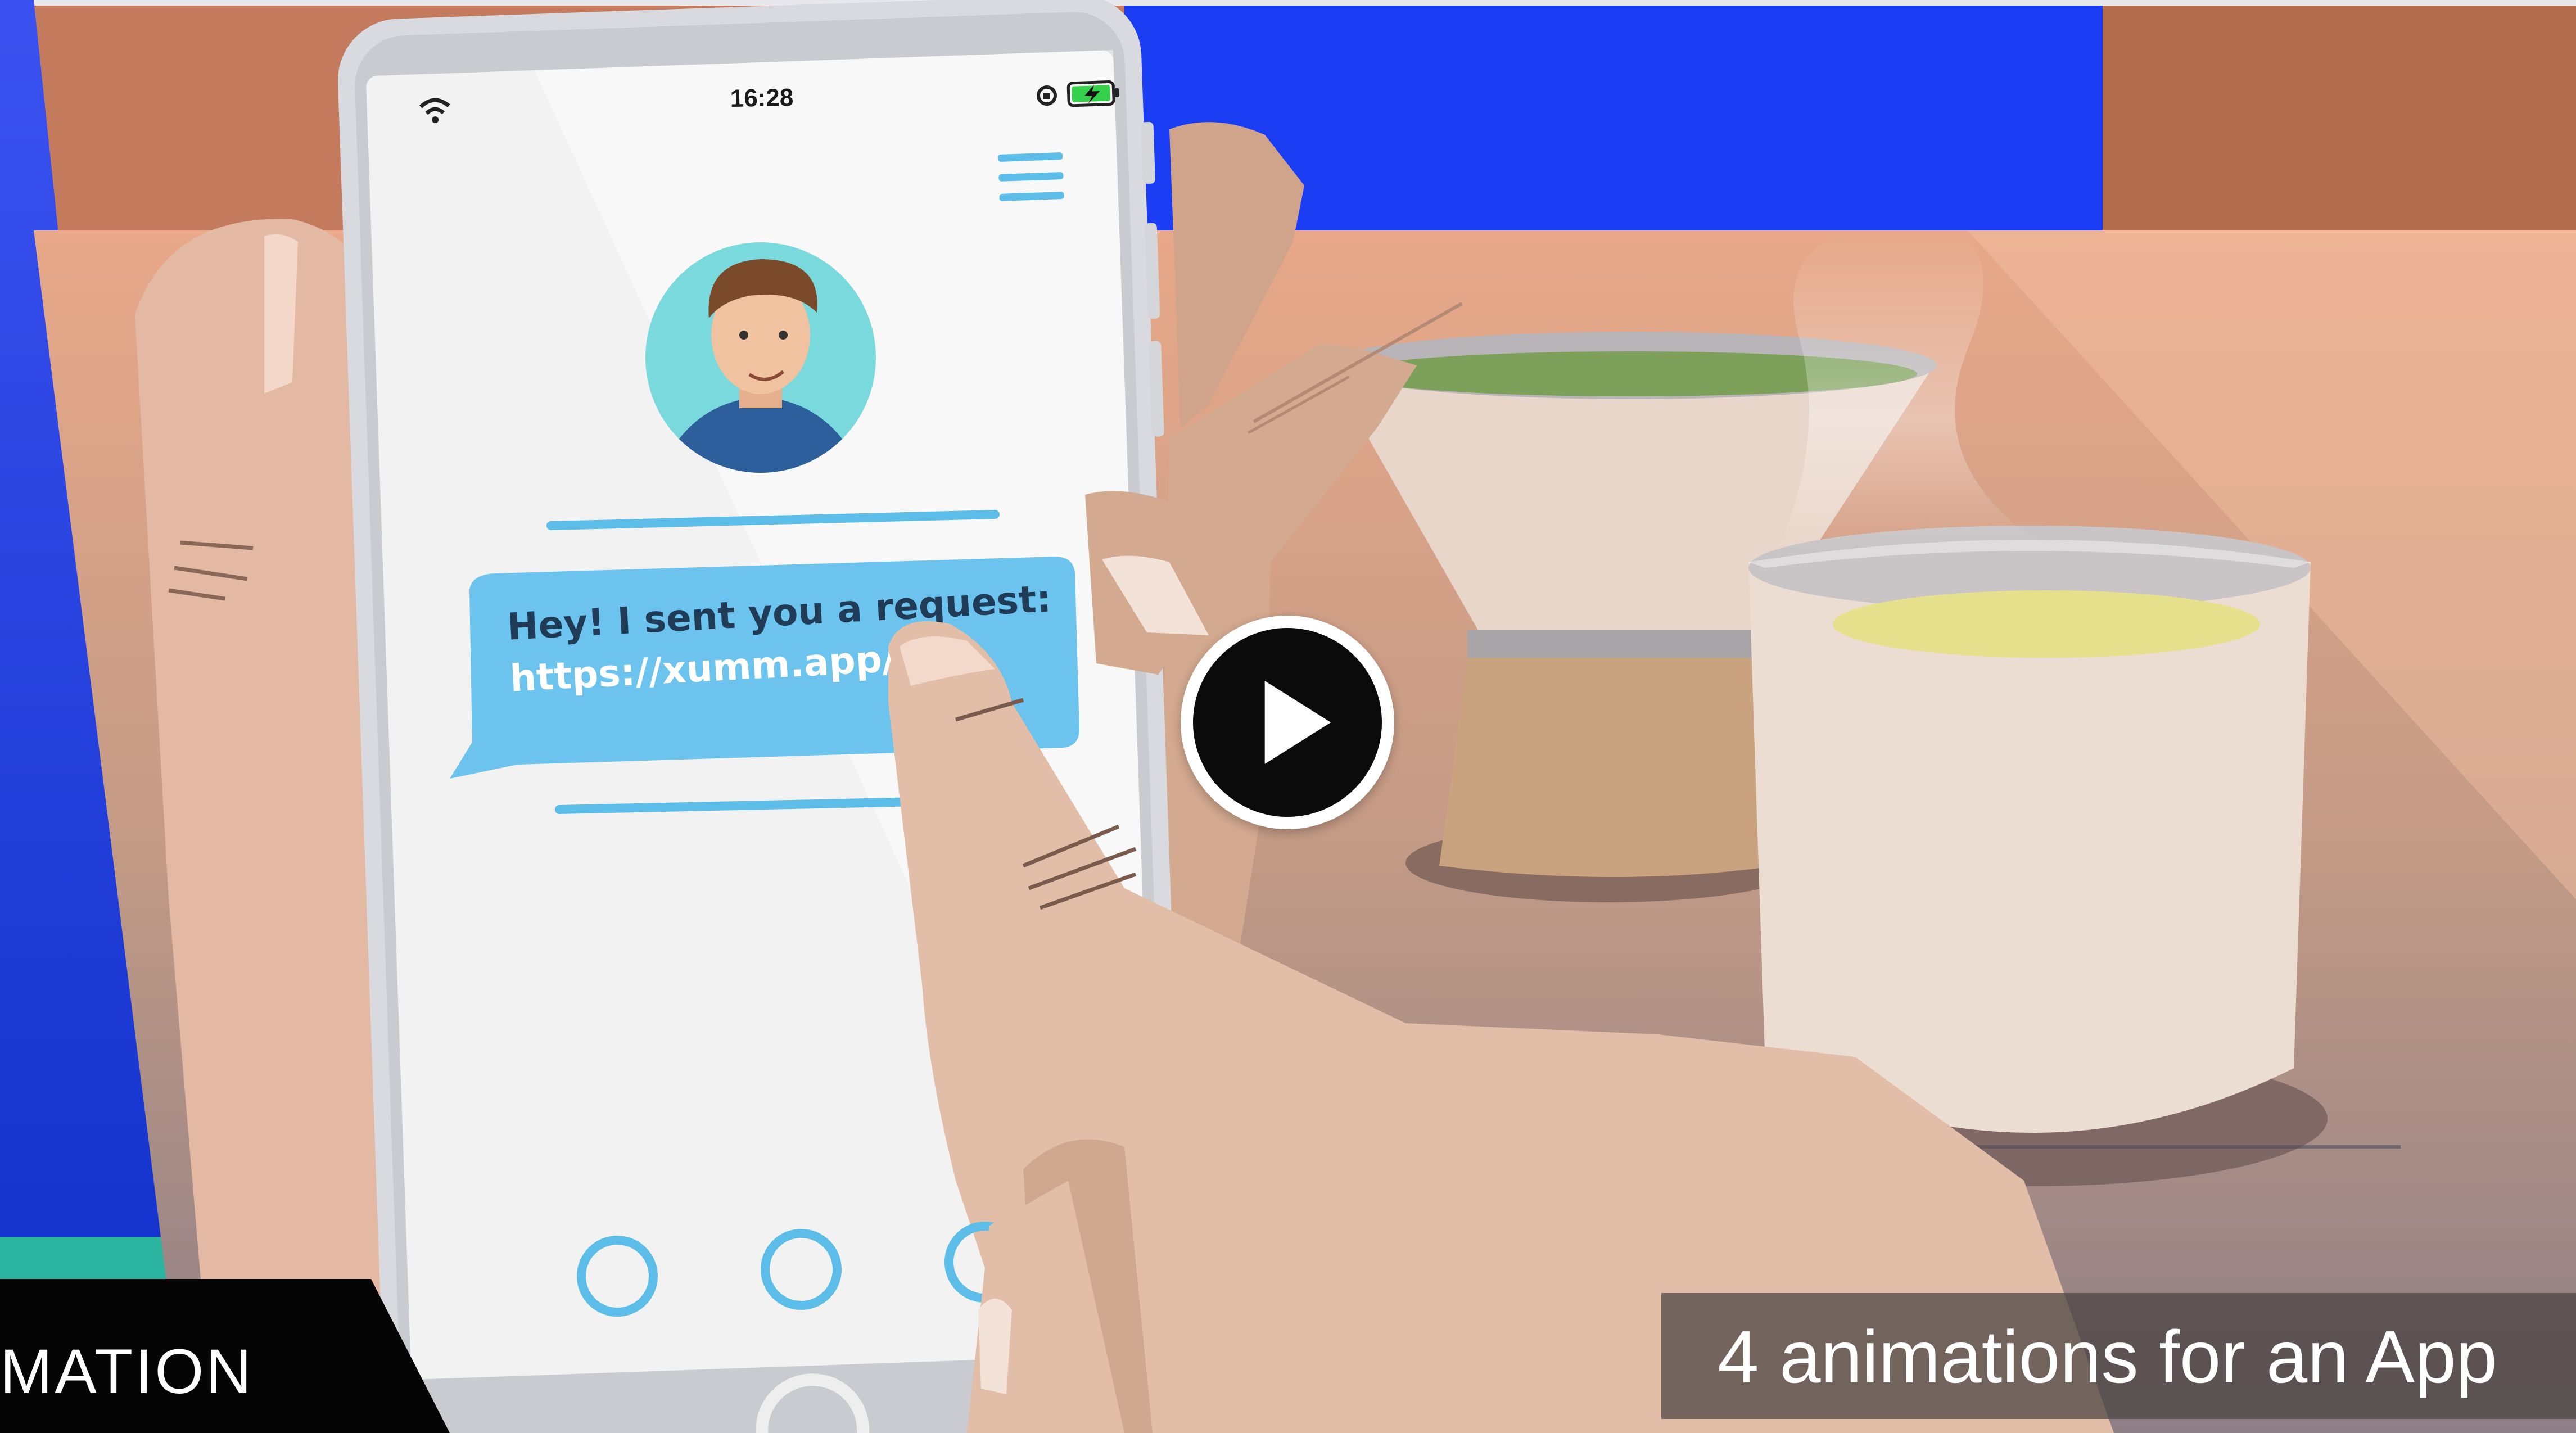 The image size is (2576, 1433). I want to click on play-icon, so click(1297, 722).